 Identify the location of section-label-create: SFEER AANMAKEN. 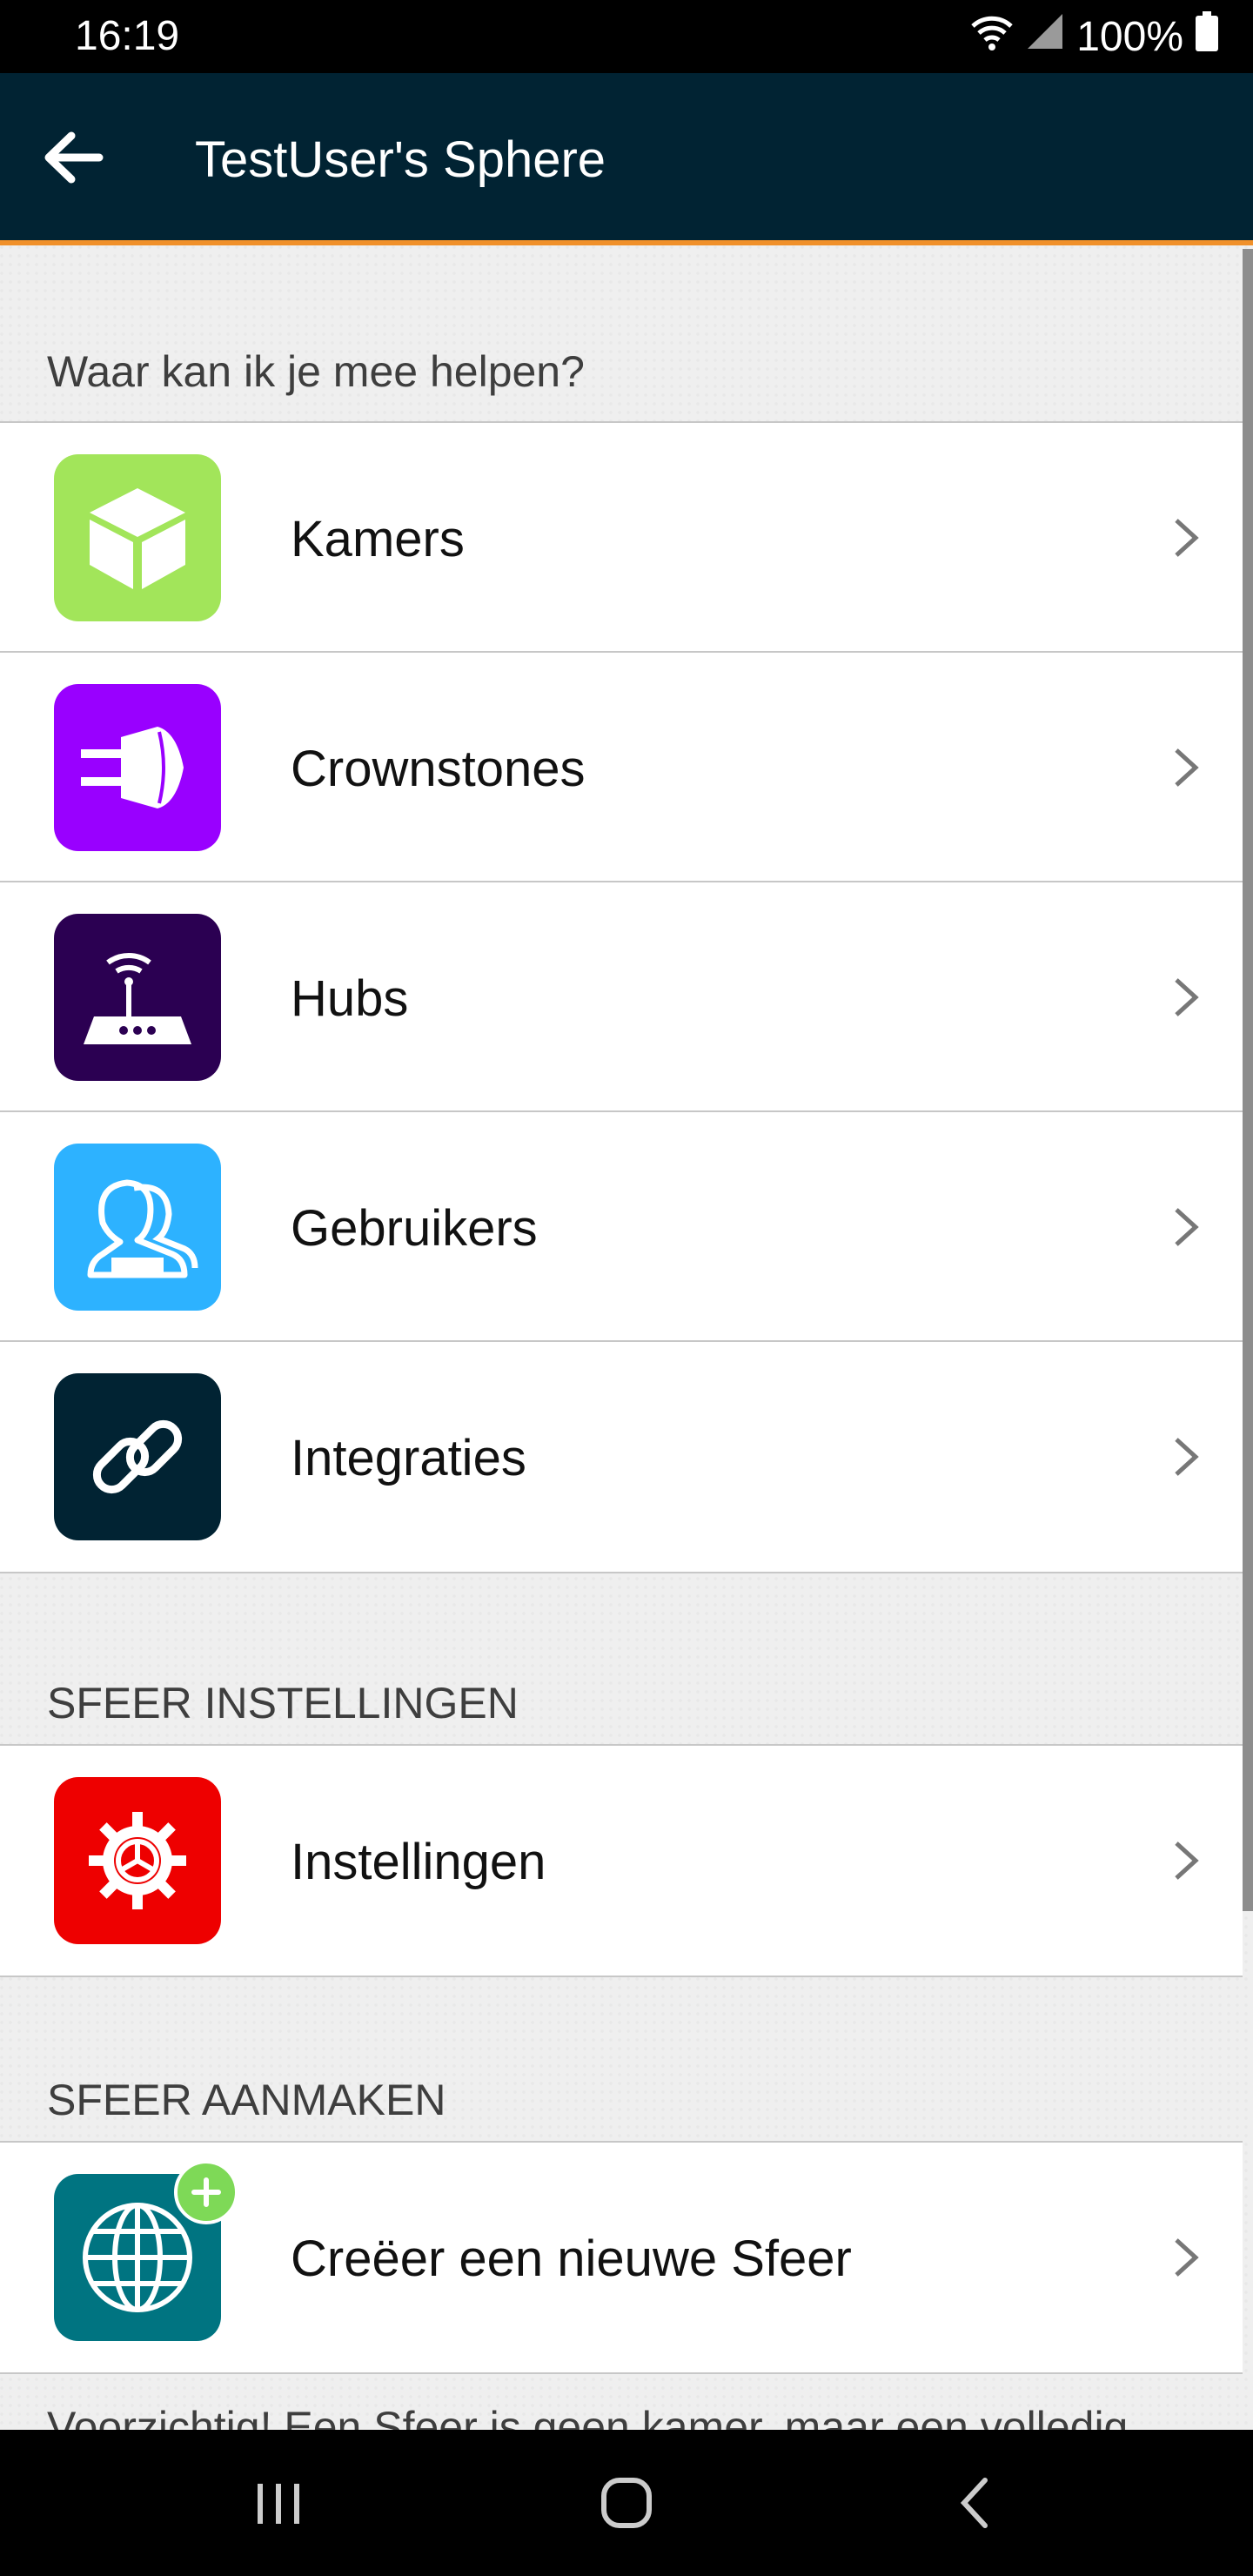
(246, 2100).